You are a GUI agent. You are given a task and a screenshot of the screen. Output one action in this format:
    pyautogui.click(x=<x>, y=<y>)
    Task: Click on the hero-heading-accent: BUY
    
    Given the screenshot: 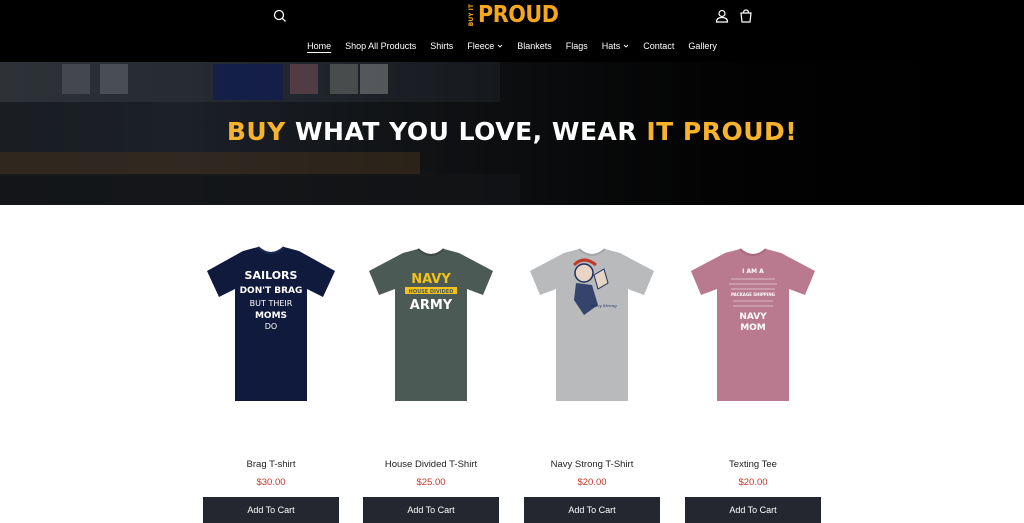 What is the action you would take?
    pyautogui.click(x=256, y=131)
    